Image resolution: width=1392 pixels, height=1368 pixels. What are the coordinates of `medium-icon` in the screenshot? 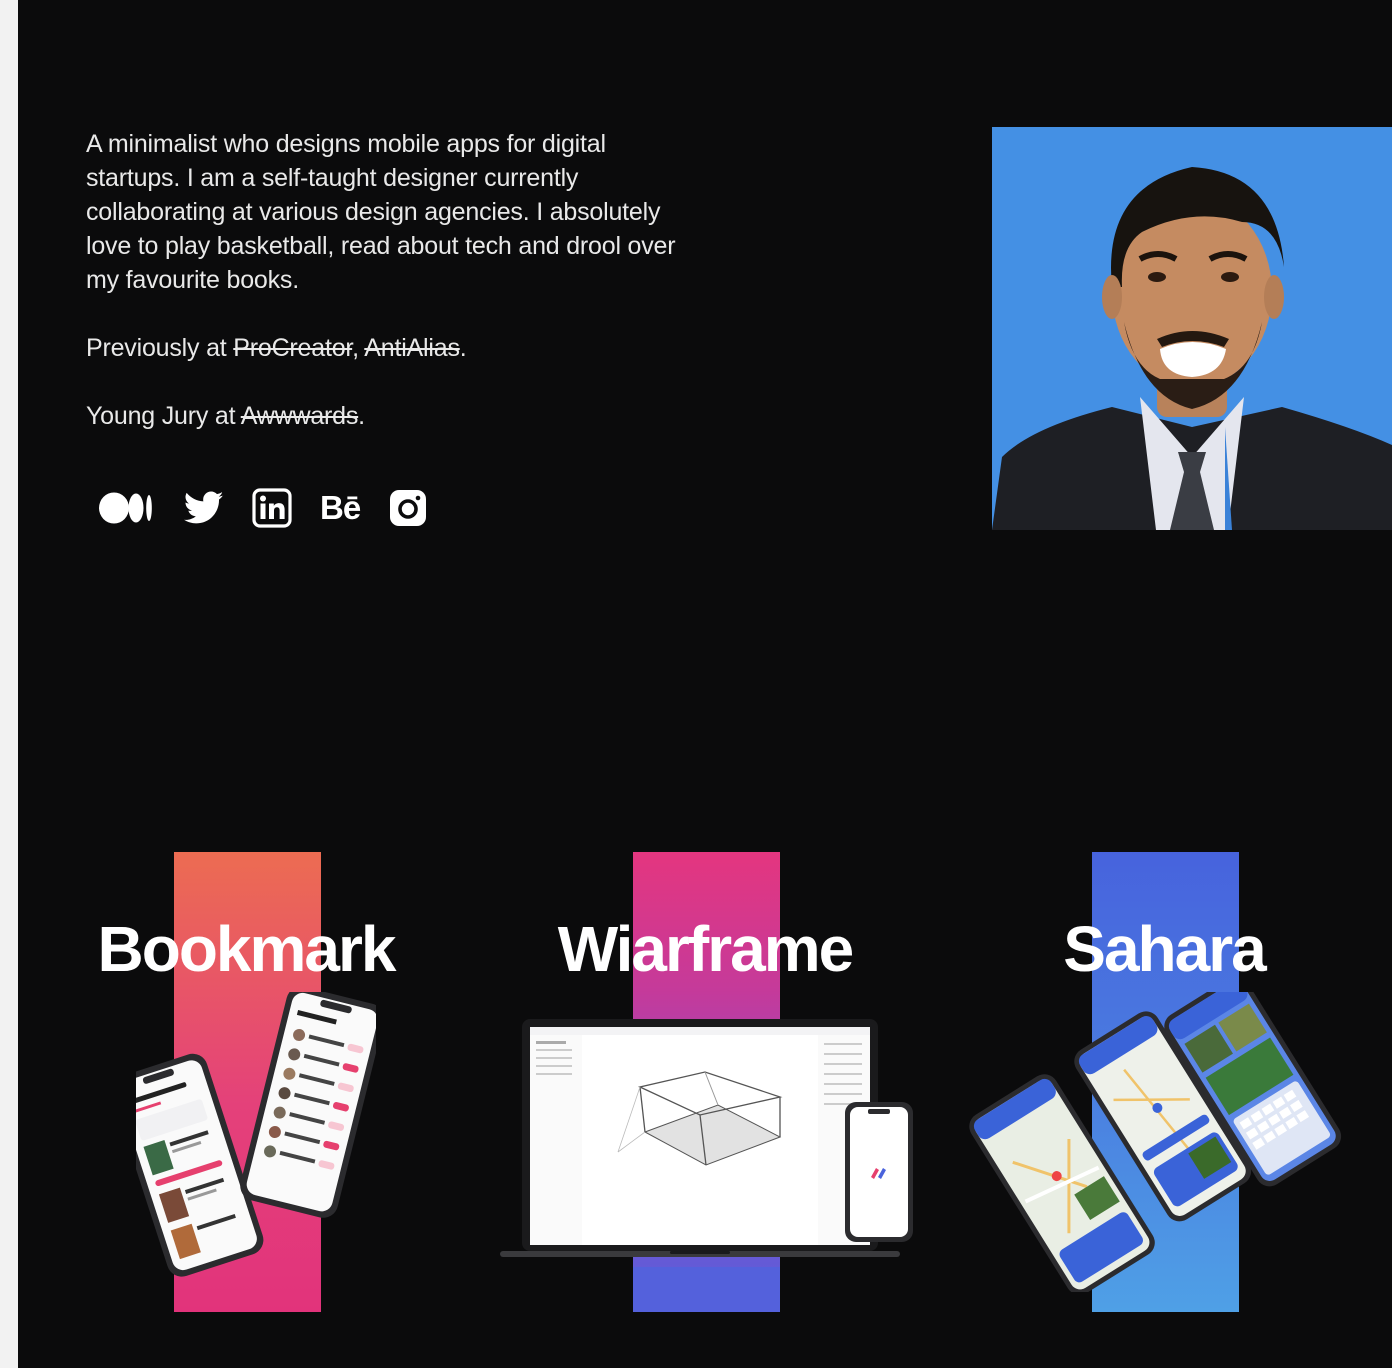 It's located at (127, 508).